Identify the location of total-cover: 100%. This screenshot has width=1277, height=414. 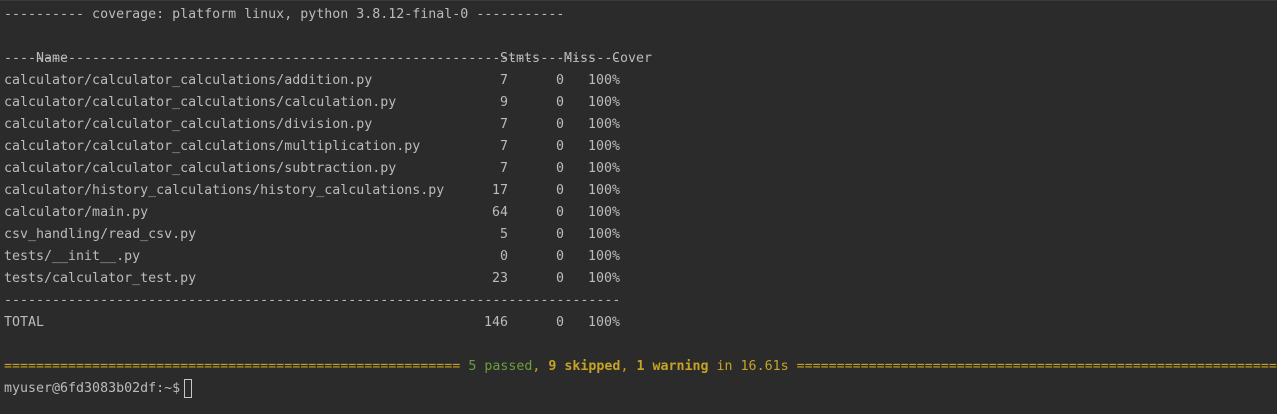
(603, 322).